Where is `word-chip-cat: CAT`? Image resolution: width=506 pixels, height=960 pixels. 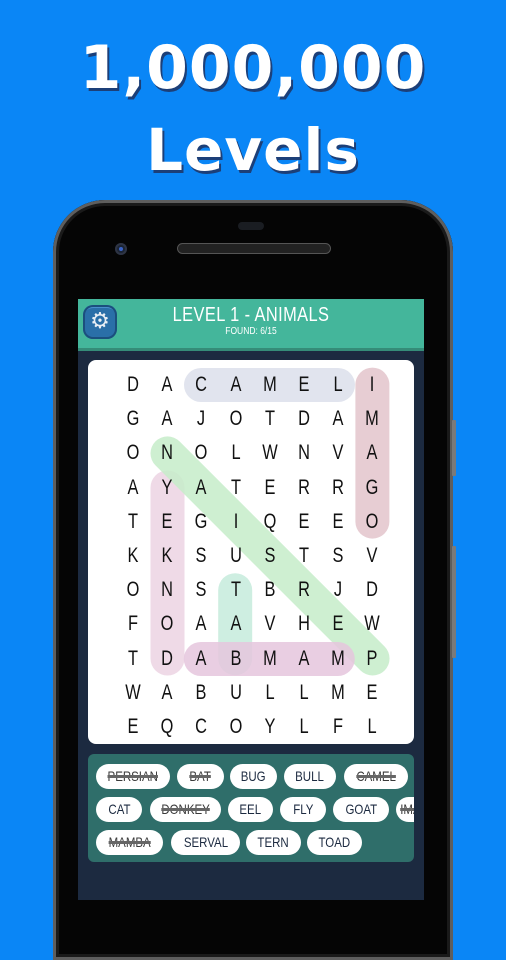 word-chip-cat: CAT is located at coordinates (119, 809).